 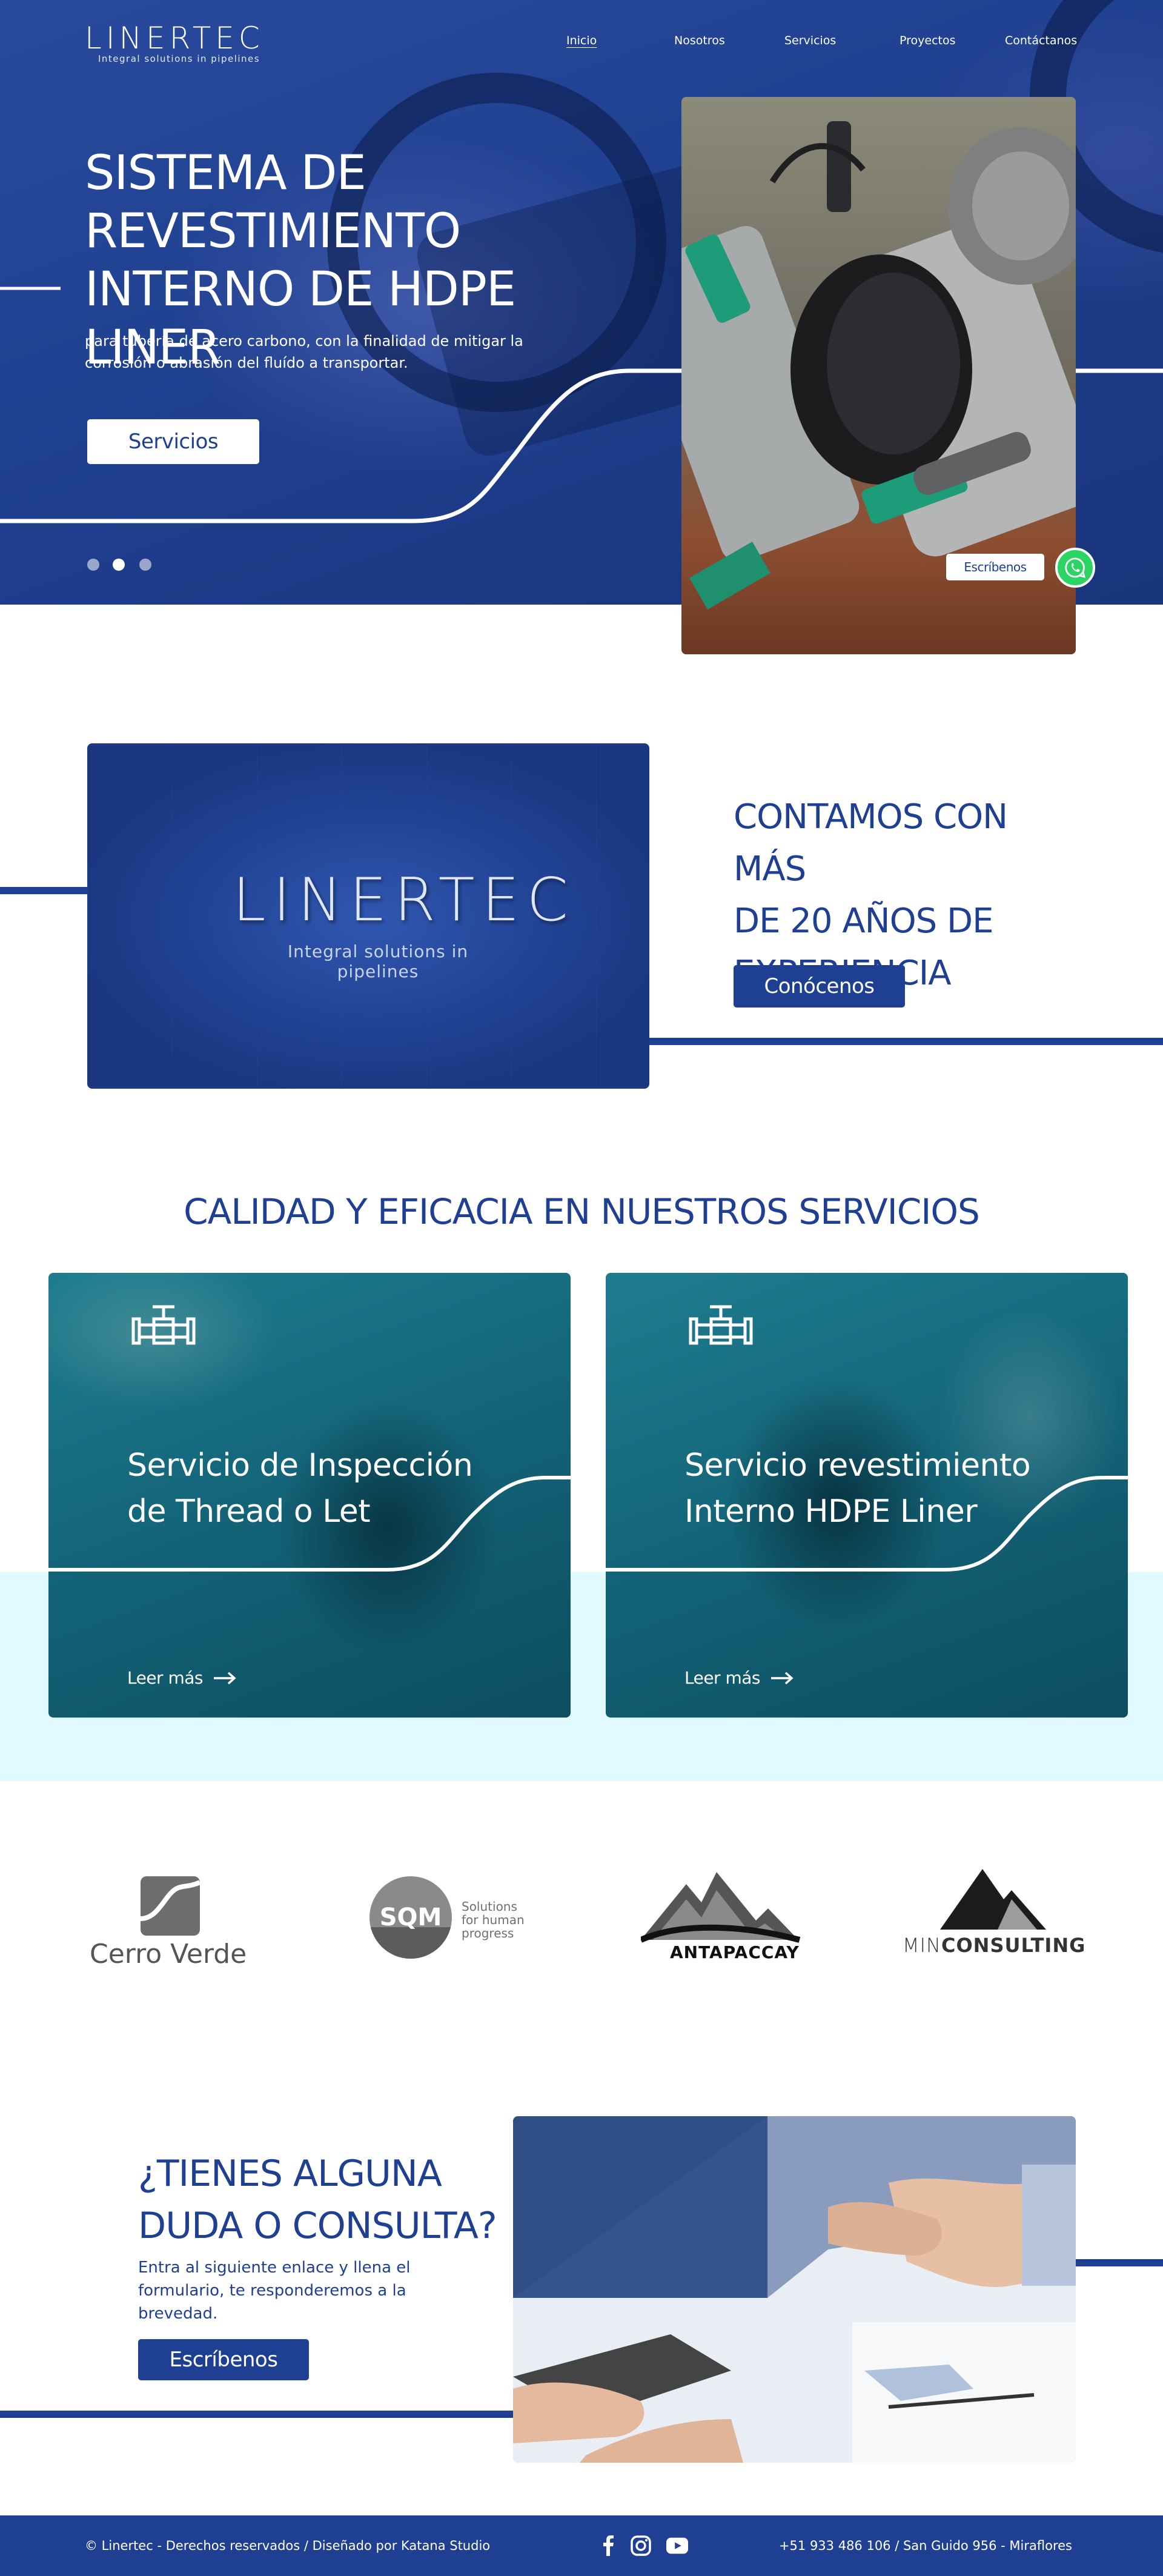 I want to click on contact-title: ¿TIENES ALGUNA DUDA O CONSULTA?, so click(x=318, y=2200).